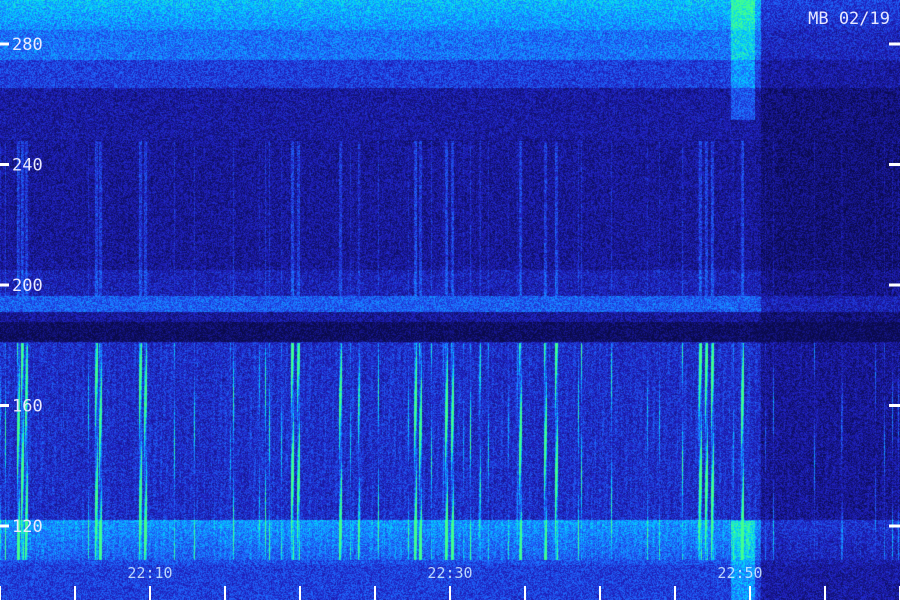 Image resolution: width=900 pixels, height=600 pixels. What do you see at coordinates (27, 527) in the screenshot?
I see `y-tick-label-120: 120` at bounding box center [27, 527].